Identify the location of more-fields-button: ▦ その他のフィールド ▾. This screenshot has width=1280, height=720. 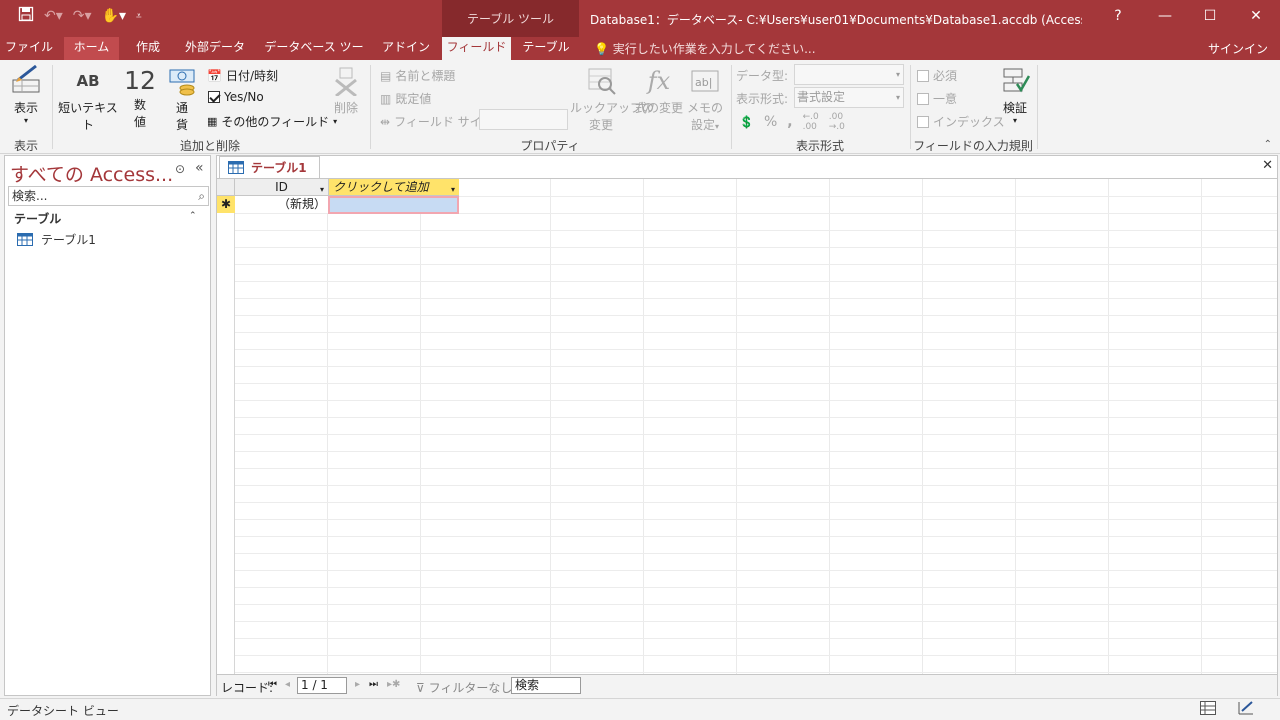
(272, 121).